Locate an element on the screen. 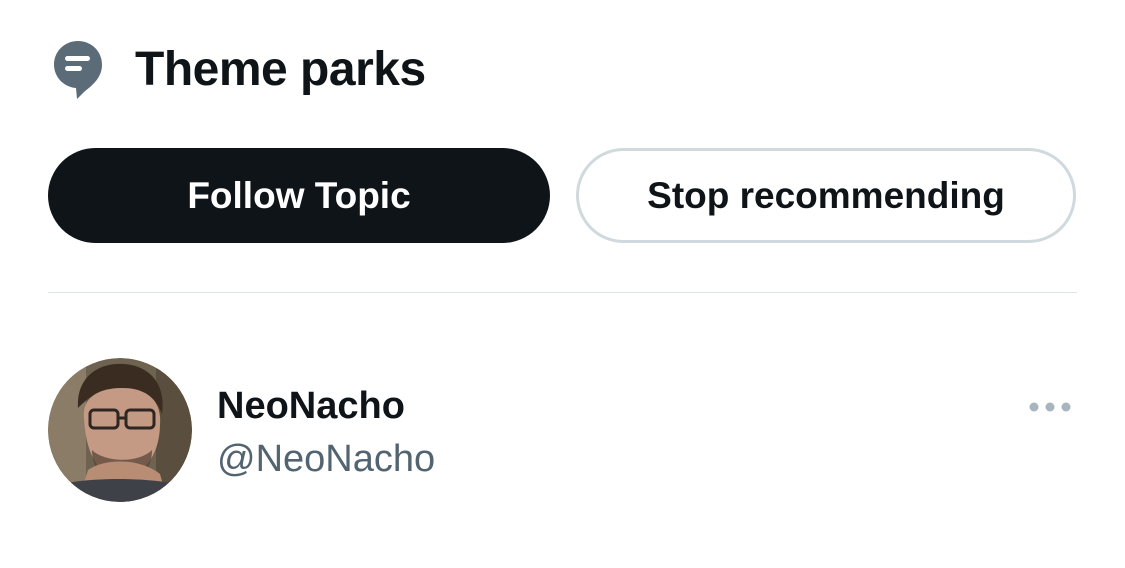  avatar is located at coordinates (120, 430).